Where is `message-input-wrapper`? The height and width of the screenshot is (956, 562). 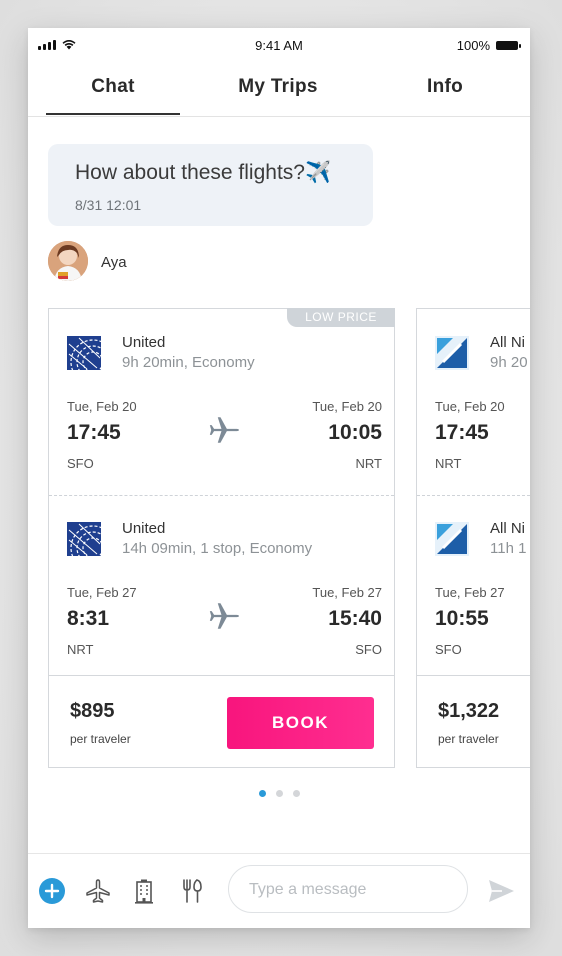 message-input-wrapper is located at coordinates (348, 889).